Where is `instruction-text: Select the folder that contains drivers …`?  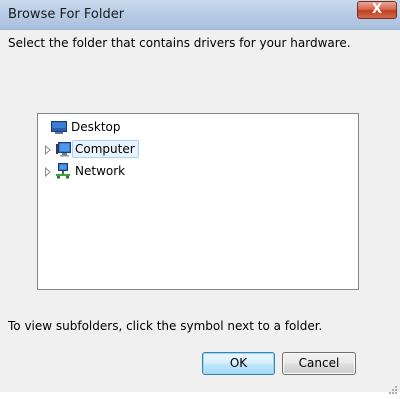
instruction-text: Select the folder that contains drivers … is located at coordinates (179, 43).